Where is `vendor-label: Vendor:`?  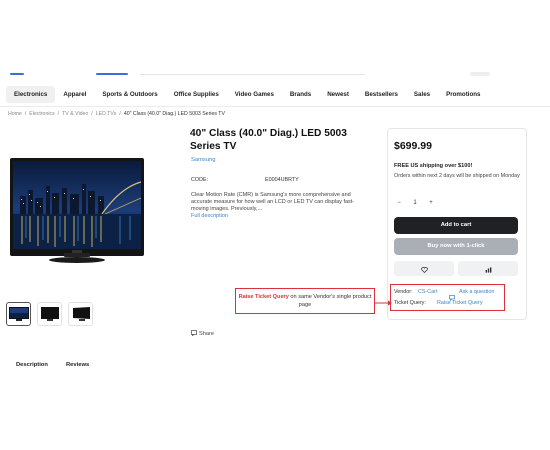 vendor-label: Vendor: is located at coordinates (403, 292).